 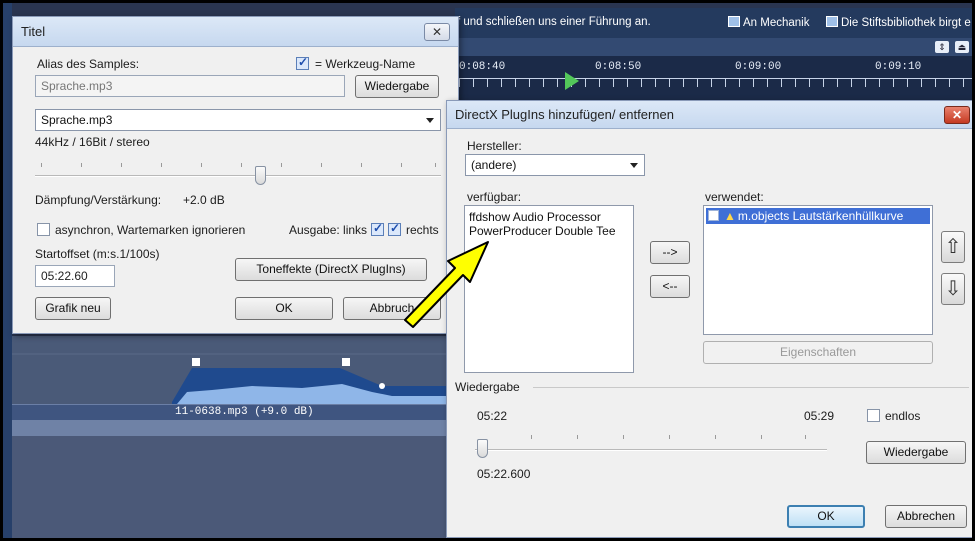 I want to click on used-list: ▲ m.objects Lautstärkenhüllkurve, so click(x=818, y=270).